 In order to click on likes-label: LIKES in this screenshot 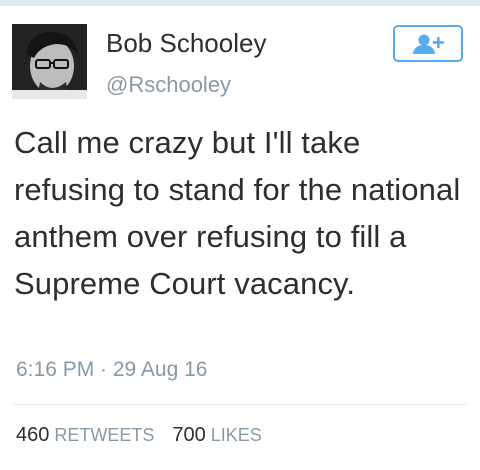, I will do `click(236, 435)`.